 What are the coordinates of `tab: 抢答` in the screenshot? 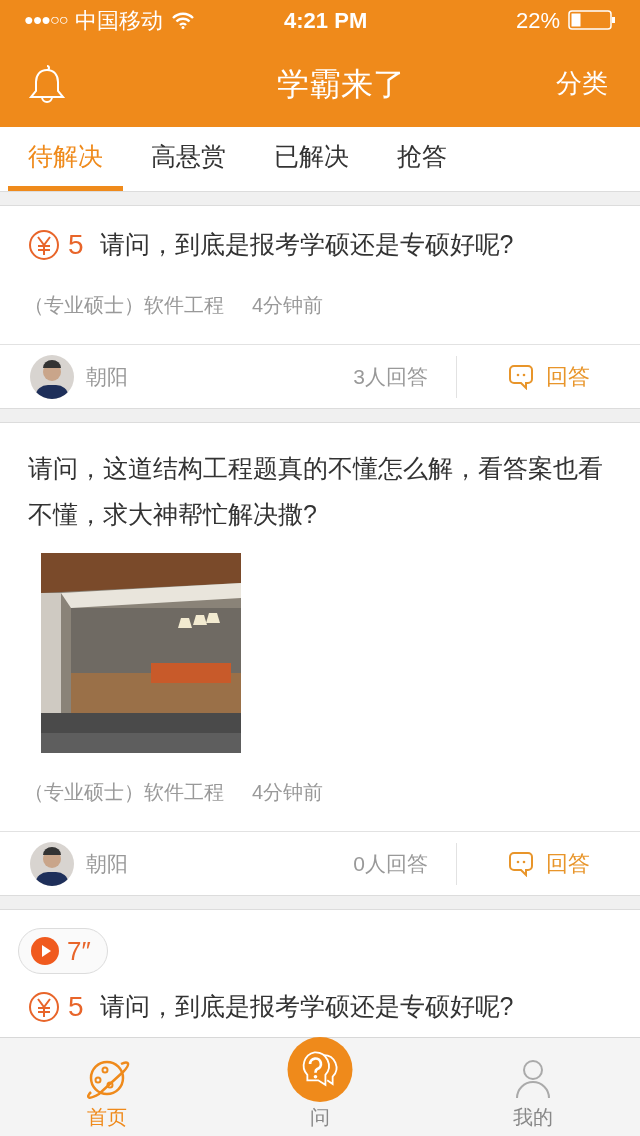 It's located at (422, 159).